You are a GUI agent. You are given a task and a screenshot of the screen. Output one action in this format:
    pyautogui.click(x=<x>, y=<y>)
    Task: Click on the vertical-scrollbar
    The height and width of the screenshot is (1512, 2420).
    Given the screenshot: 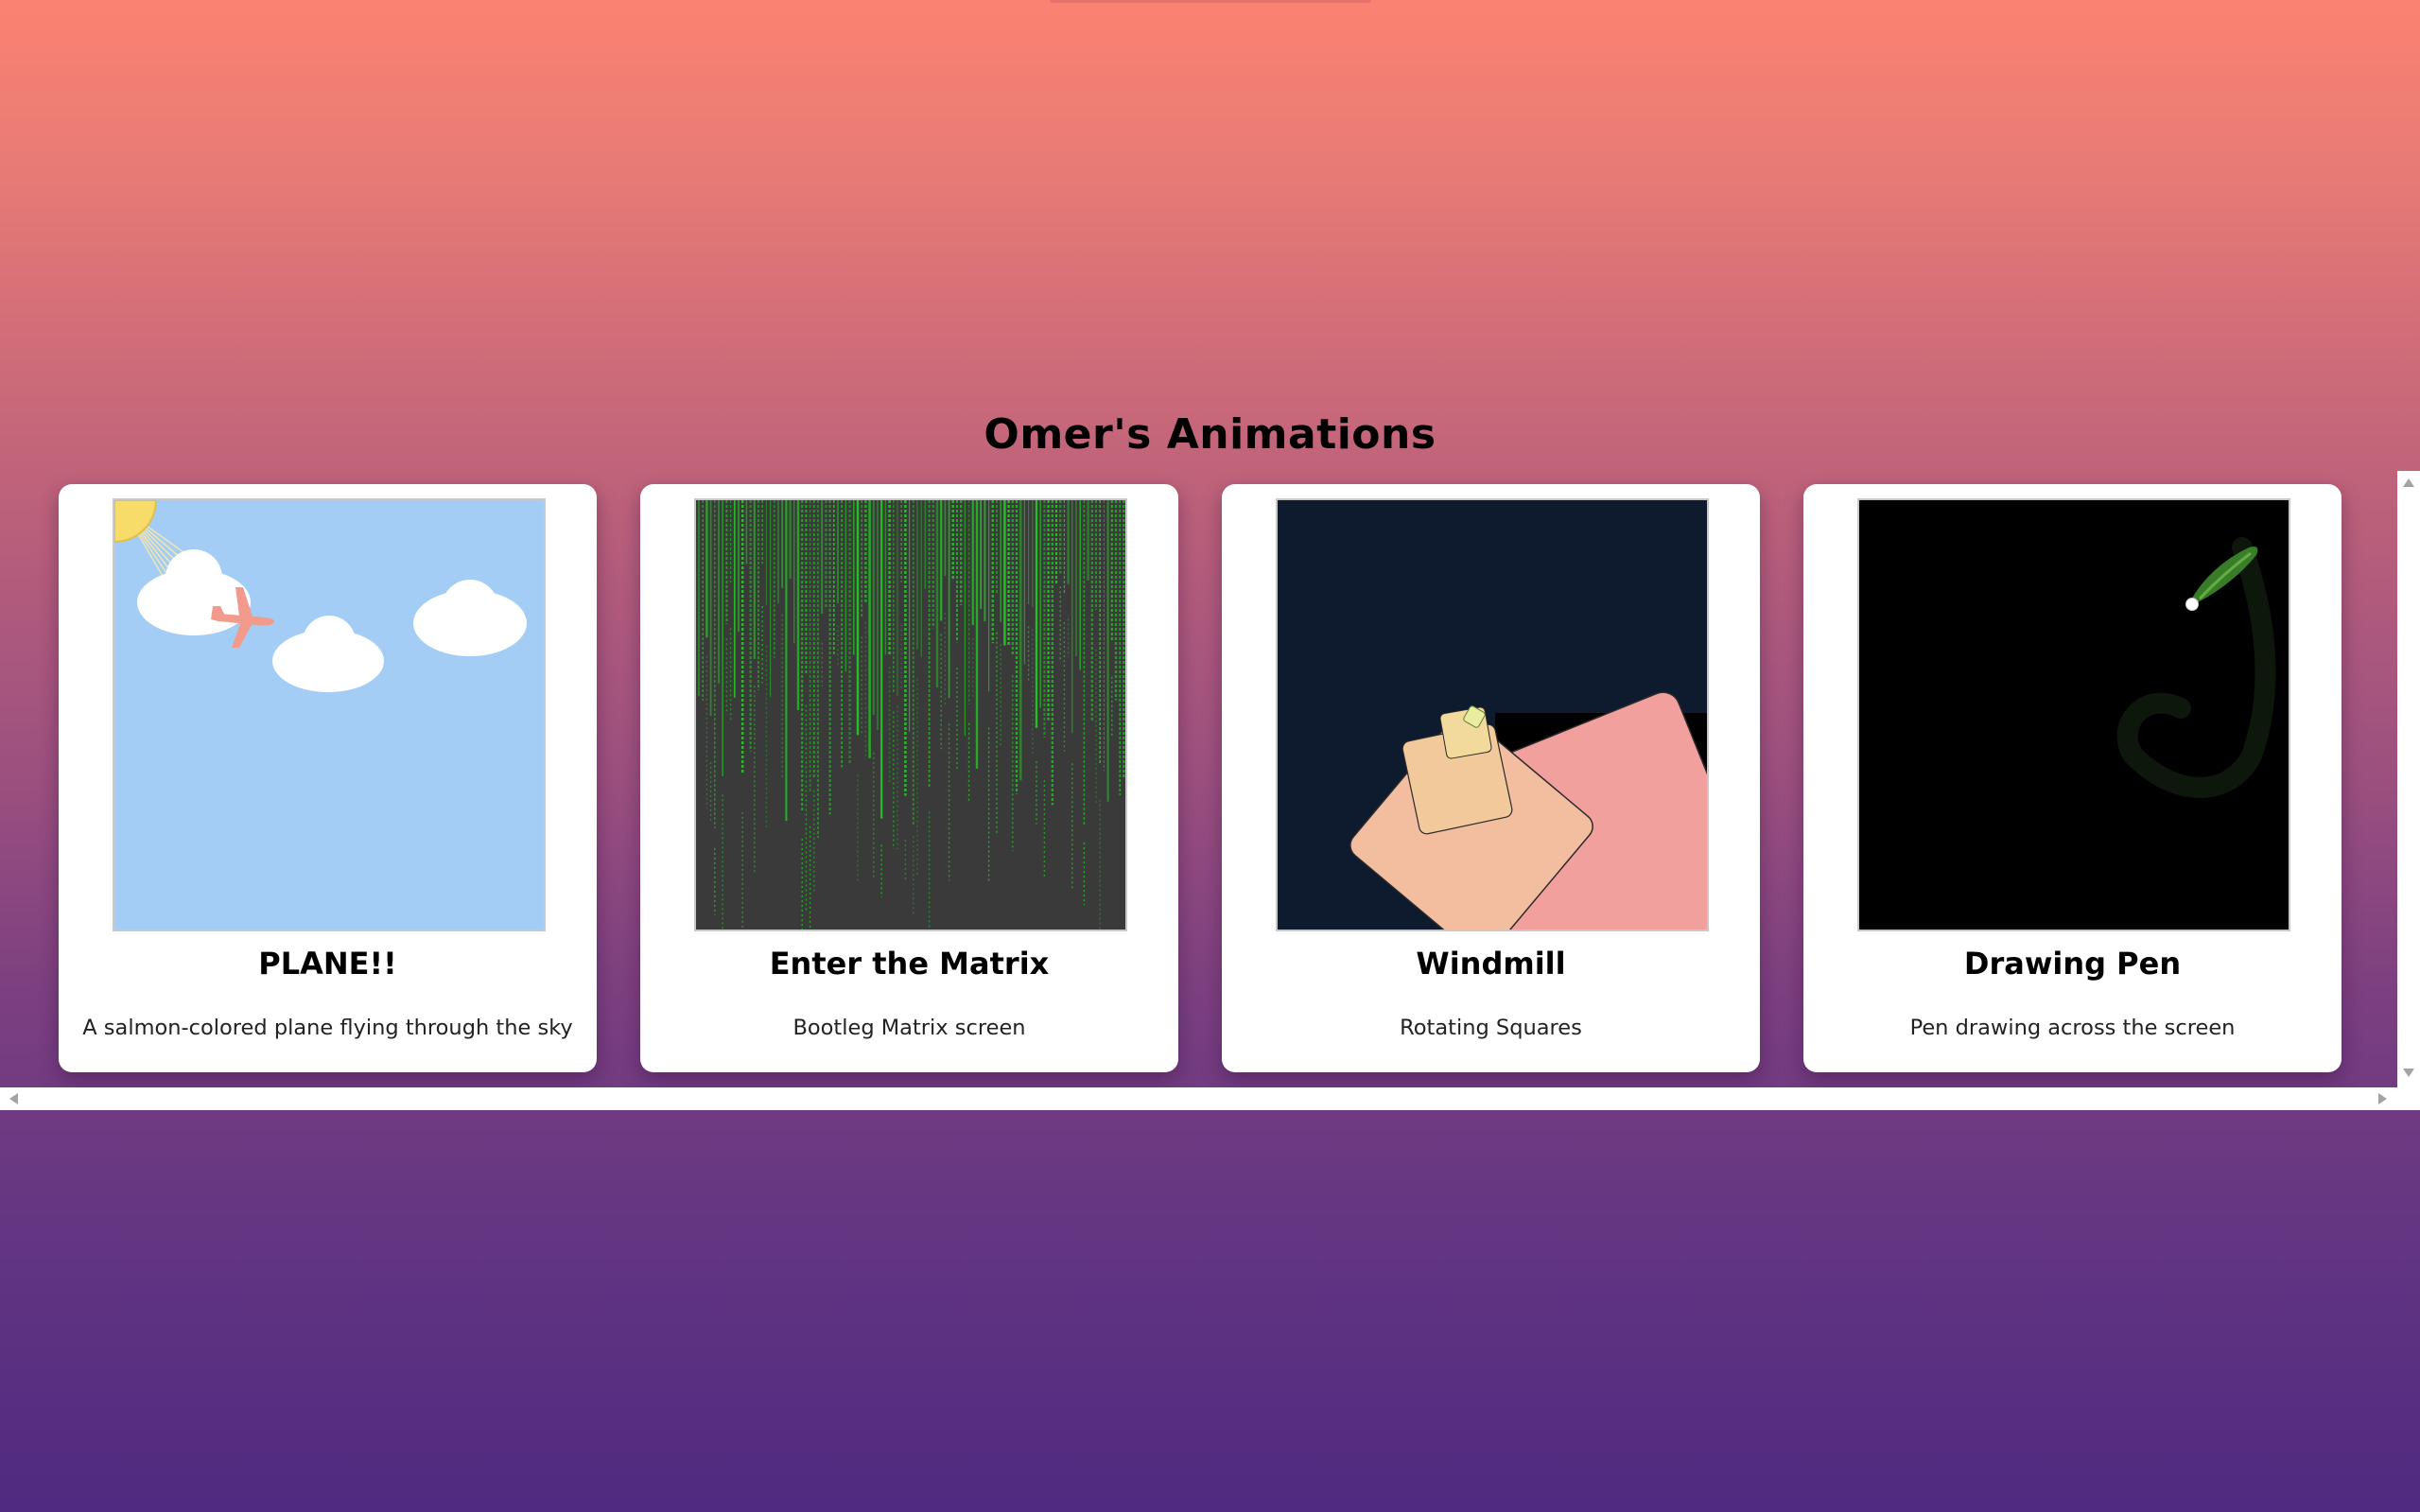 What is the action you would take?
    pyautogui.click(x=2409, y=779)
    